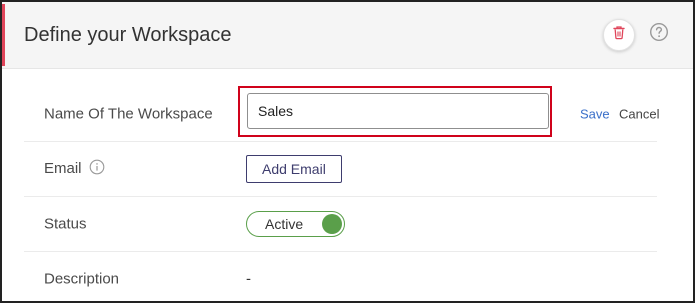 The width and height of the screenshot is (695, 303). What do you see at coordinates (284, 223) in the screenshot?
I see `status-toggle-label: Active` at bounding box center [284, 223].